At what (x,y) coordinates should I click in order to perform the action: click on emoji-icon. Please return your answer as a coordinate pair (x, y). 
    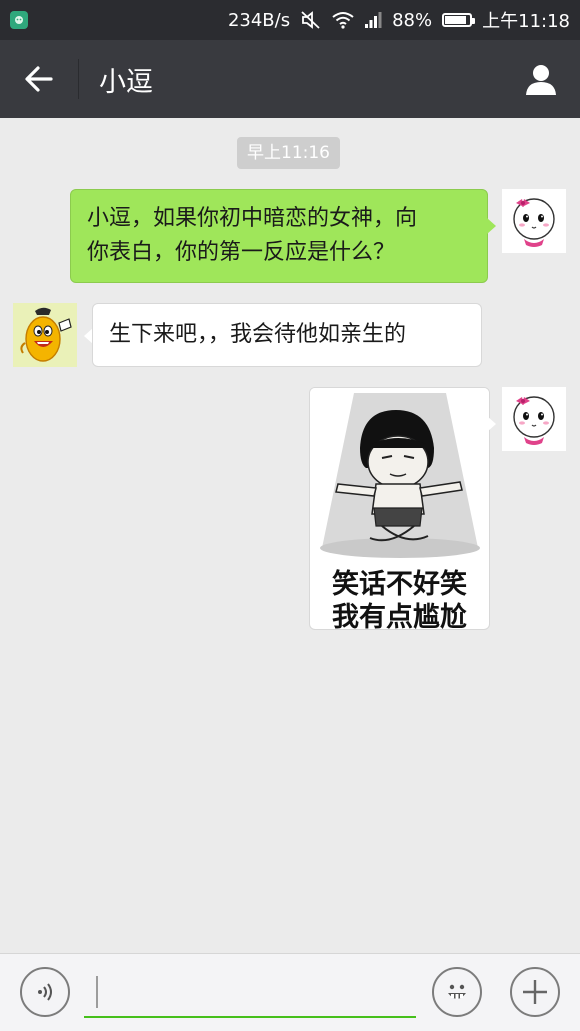
    Looking at the image, I should click on (457, 991).